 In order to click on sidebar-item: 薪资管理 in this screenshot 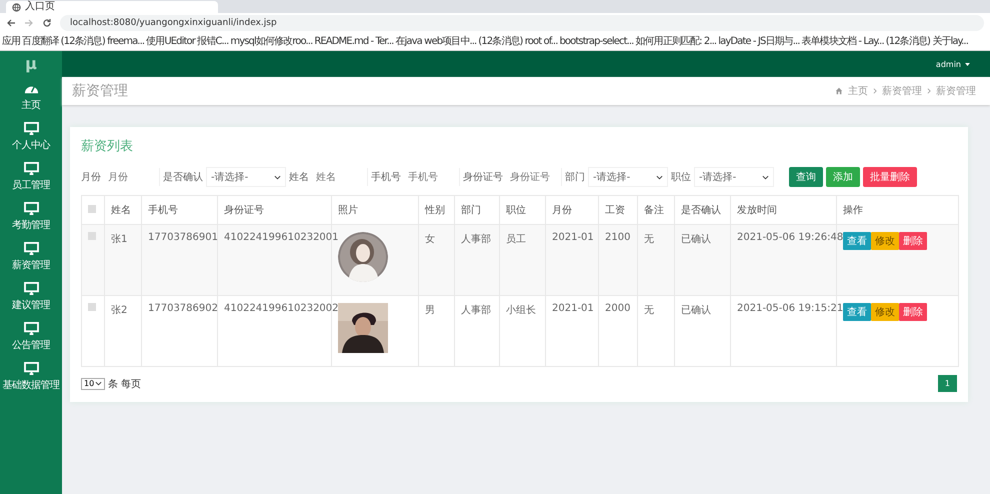, I will do `click(31, 257)`.